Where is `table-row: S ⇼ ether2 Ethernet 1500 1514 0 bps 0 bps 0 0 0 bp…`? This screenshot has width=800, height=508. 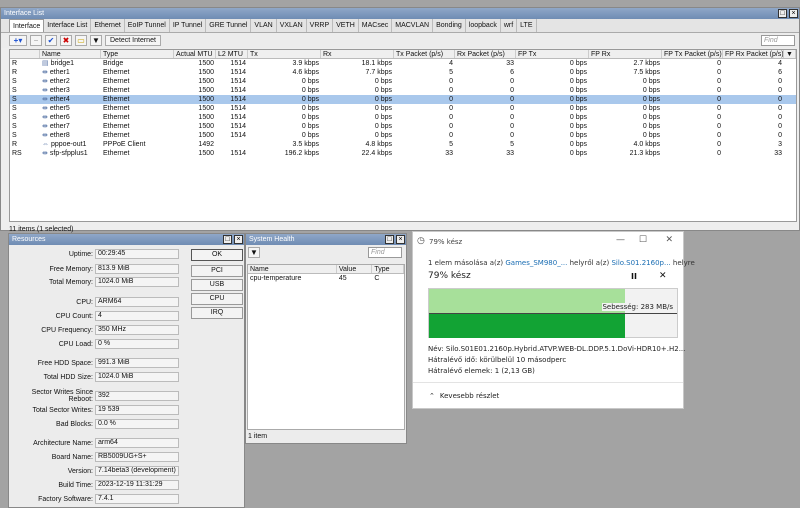
table-row: S ⇼ ether2 Ethernet 1500 1514 0 bps 0 bps 0 0 0 bp… is located at coordinates (403, 81).